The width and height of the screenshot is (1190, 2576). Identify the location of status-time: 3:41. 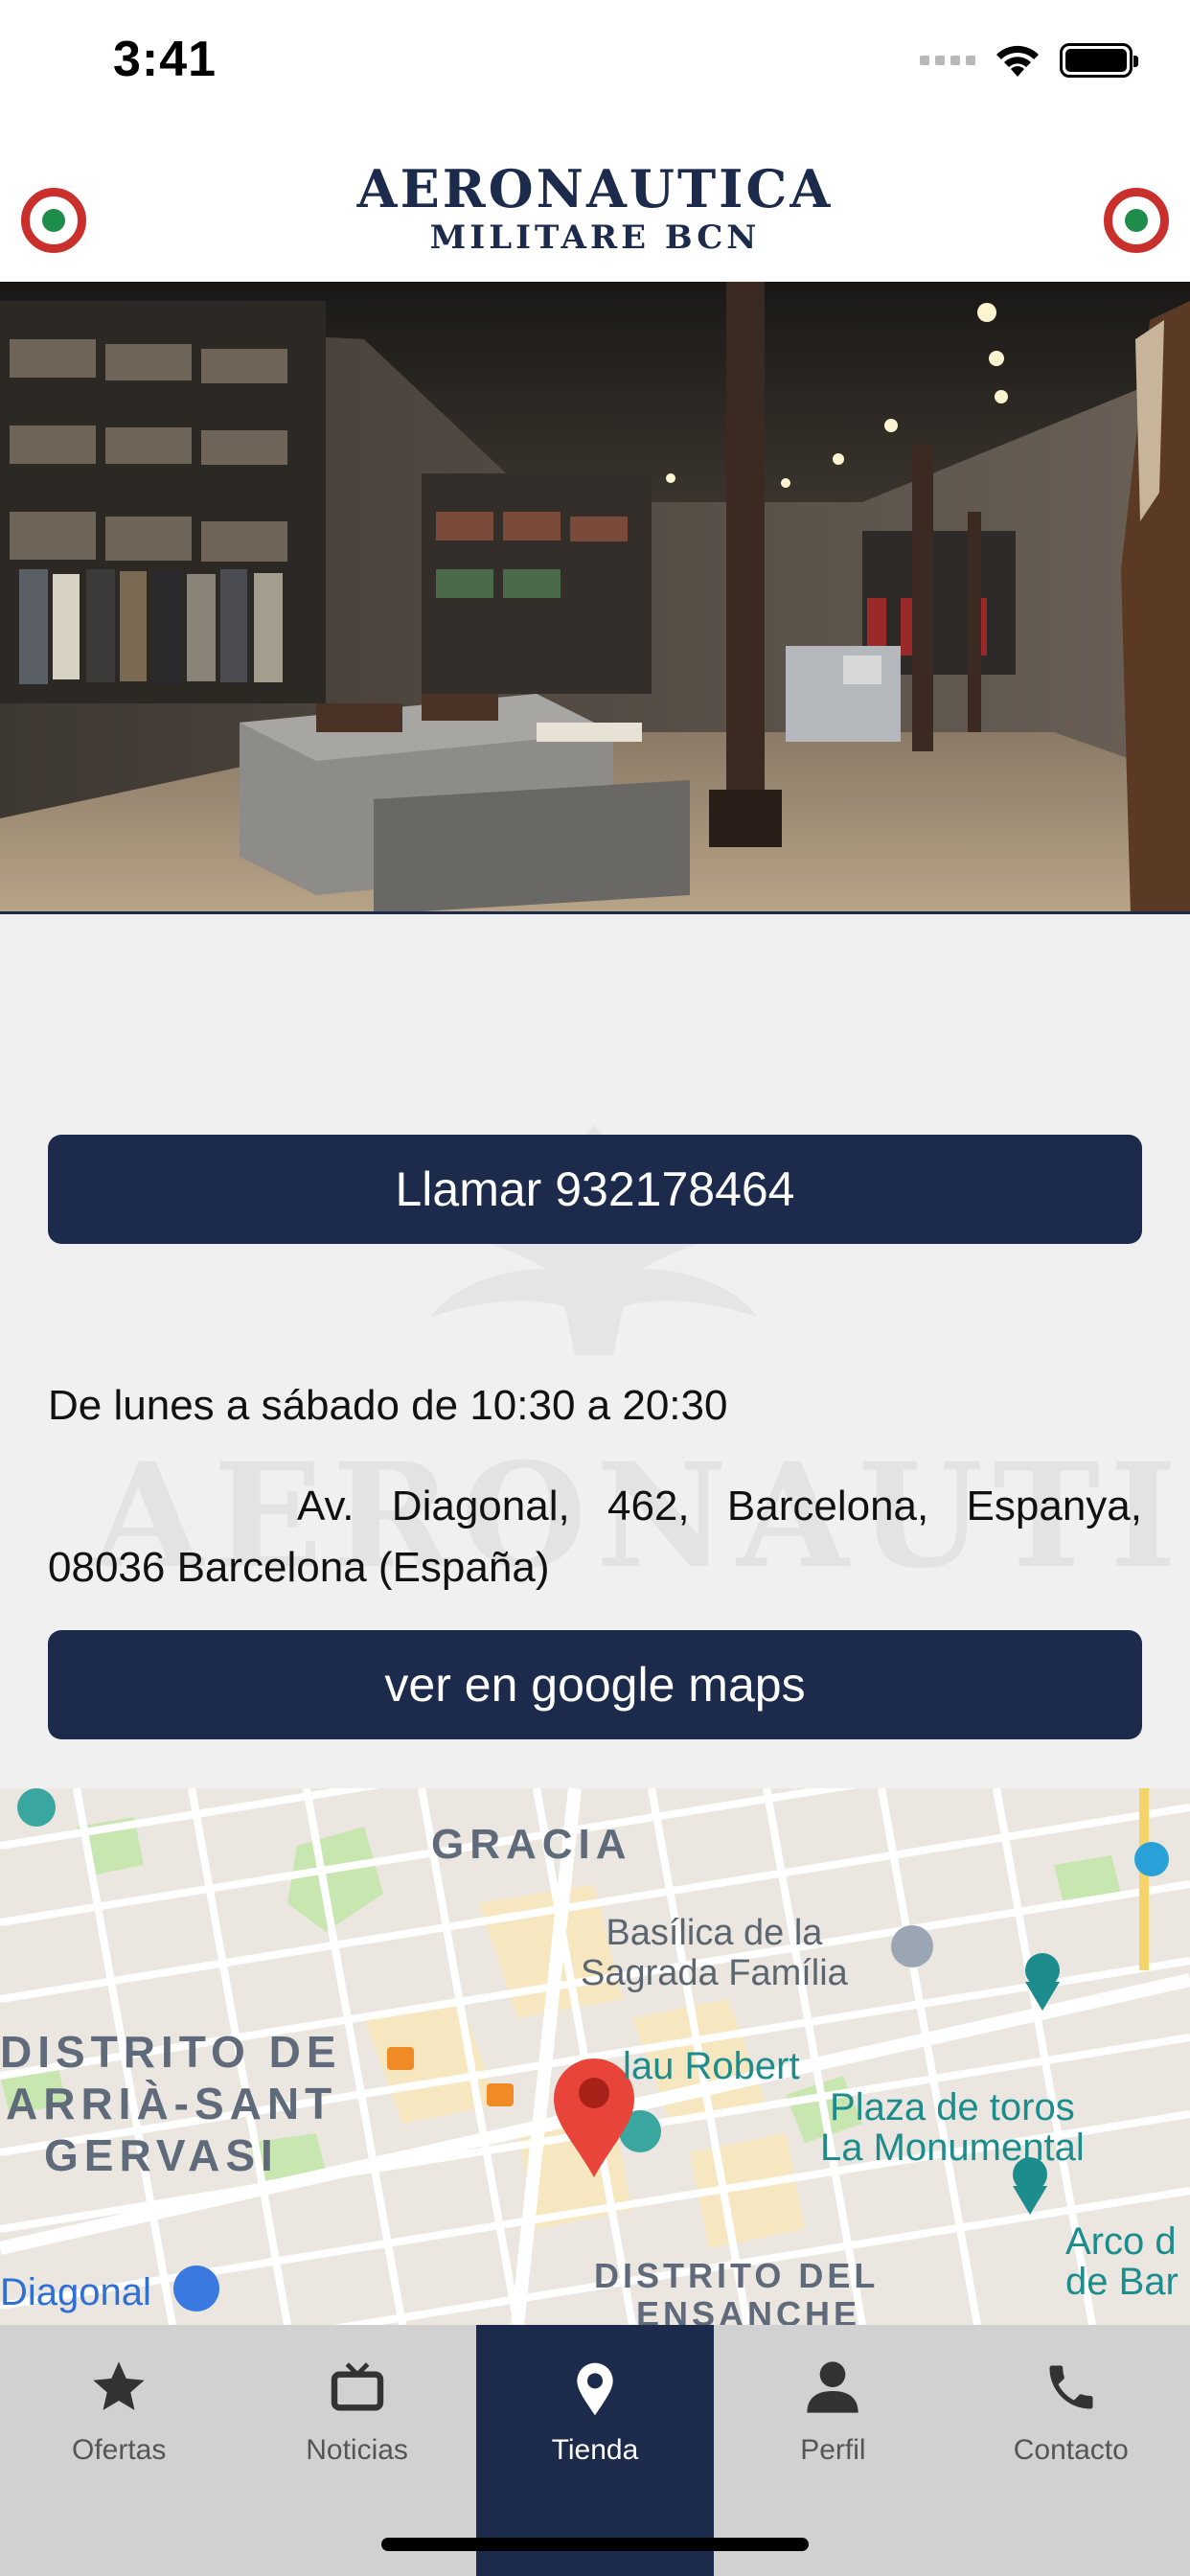
(165, 59).